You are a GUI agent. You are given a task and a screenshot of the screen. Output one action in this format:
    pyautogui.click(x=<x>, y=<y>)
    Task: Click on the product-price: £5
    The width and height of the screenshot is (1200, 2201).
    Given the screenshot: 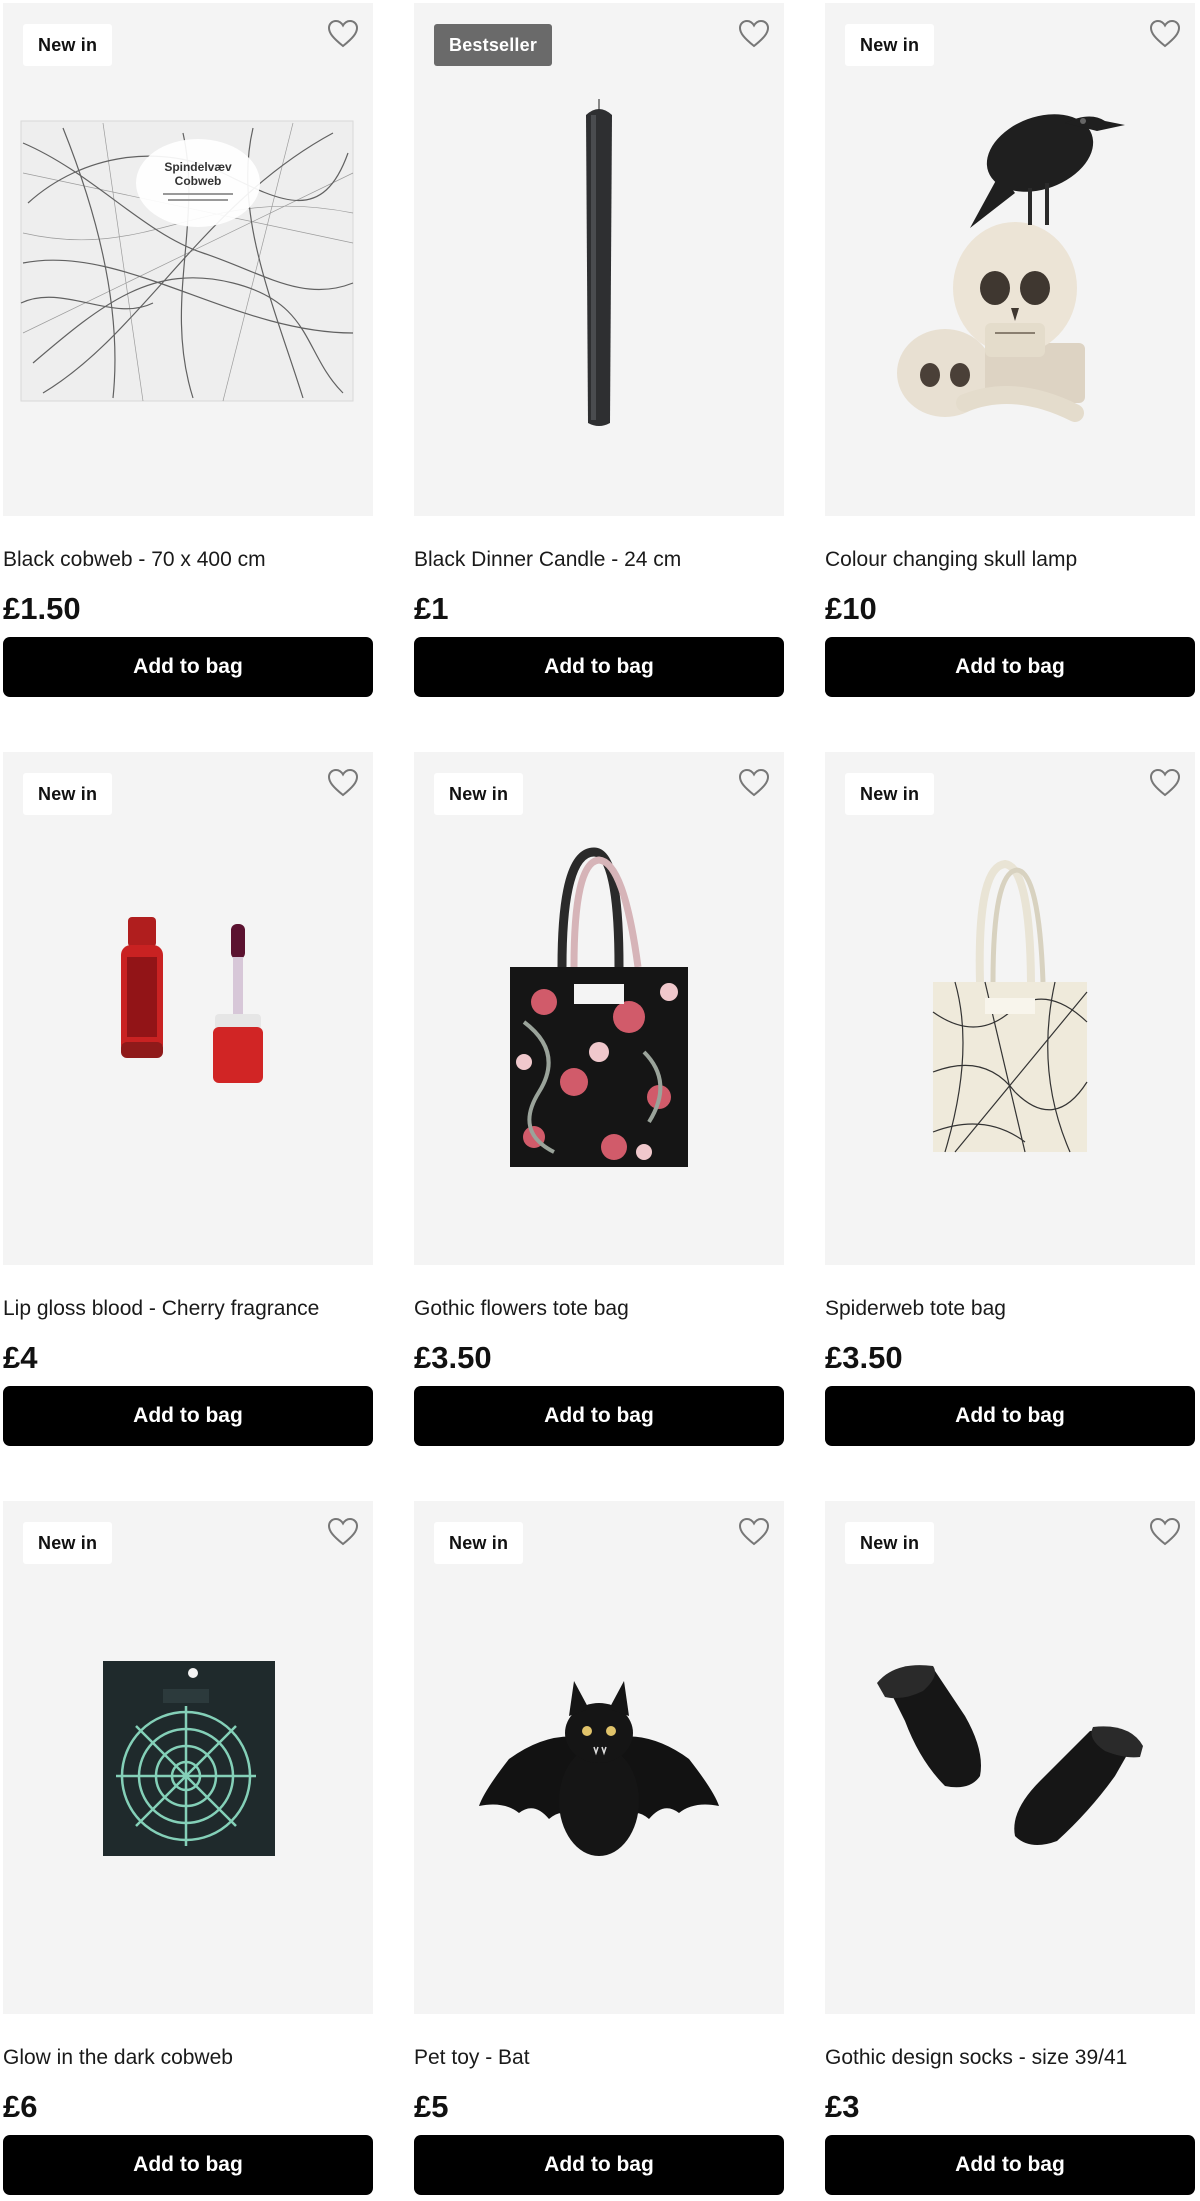 What is the action you would take?
    pyautogui.click(x=431, y=2106)
    